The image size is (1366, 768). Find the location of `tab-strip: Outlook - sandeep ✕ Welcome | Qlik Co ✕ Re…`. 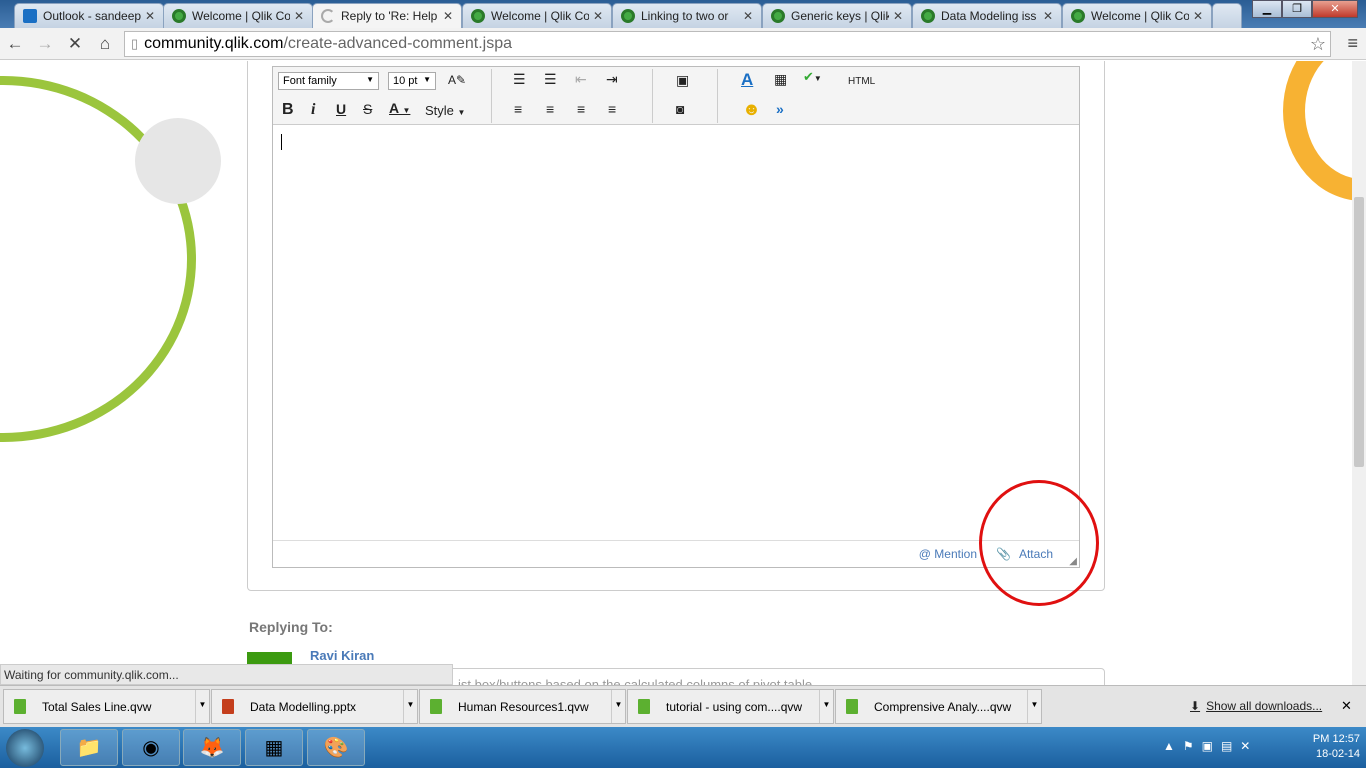

tab-strip: Outlook - sandeep ✕ Welcome | Qlik Co ✕ Re… is located at coordinates (683, 14).